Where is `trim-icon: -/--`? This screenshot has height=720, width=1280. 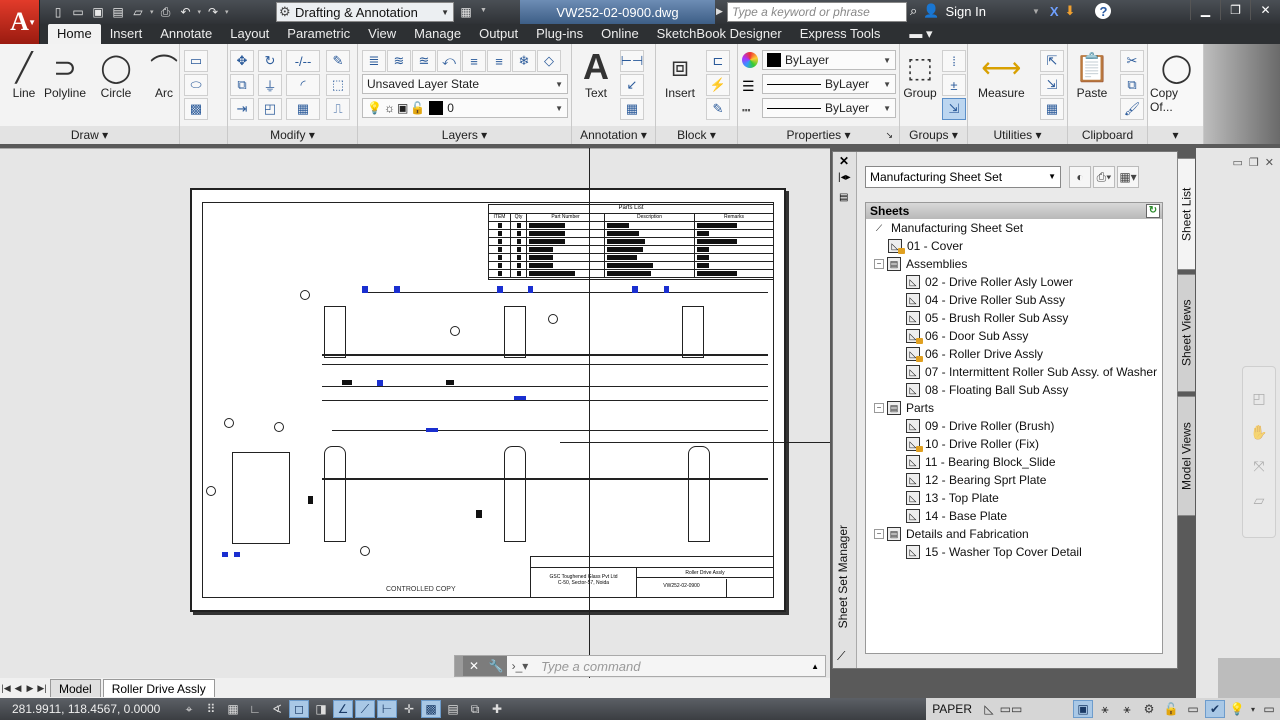 trim-icon: -/-- is located at coordinates (303, 61).